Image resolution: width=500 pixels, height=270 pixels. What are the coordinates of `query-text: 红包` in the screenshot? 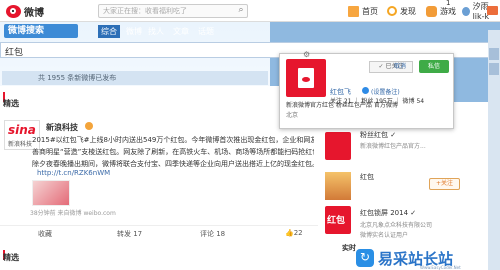 It's located at (14, 53).